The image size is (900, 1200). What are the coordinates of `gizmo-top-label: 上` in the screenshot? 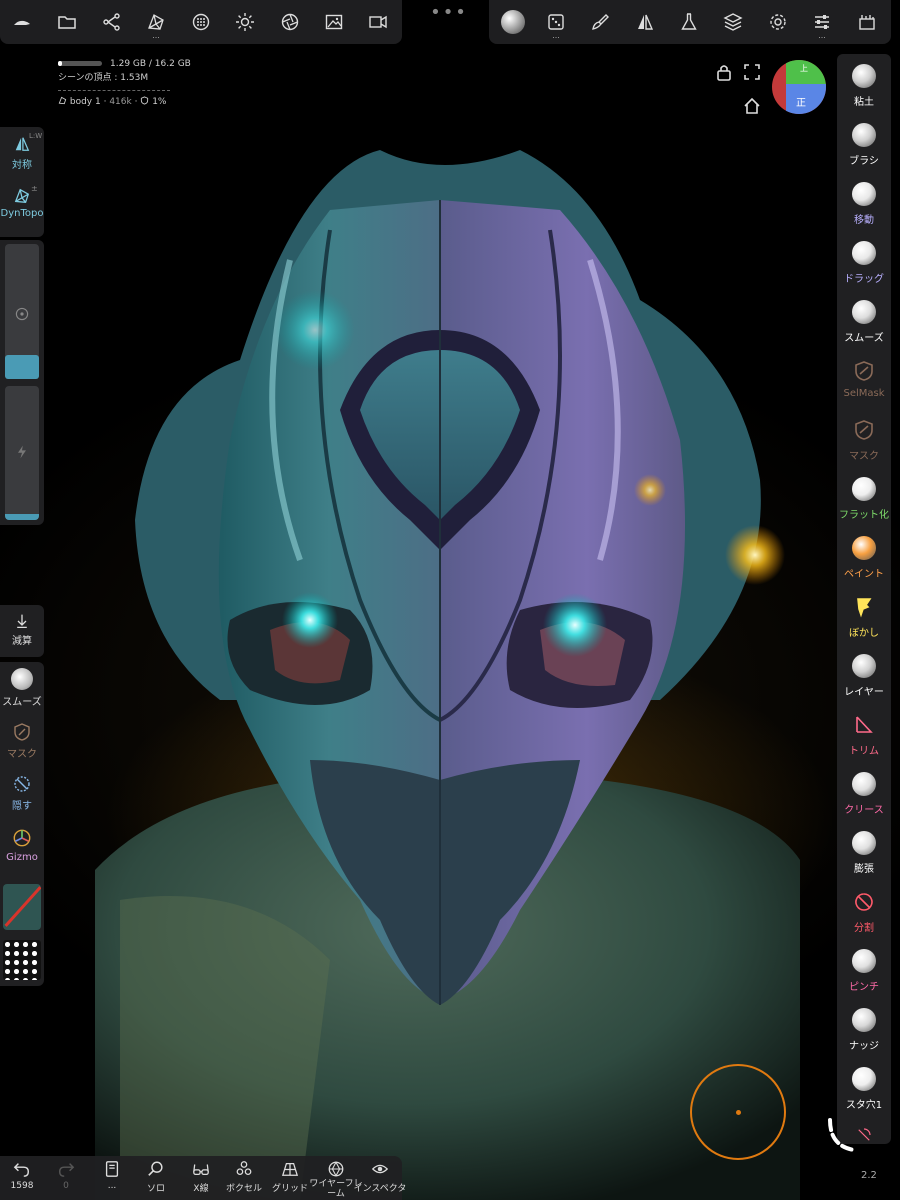 It's located at (804, 68).